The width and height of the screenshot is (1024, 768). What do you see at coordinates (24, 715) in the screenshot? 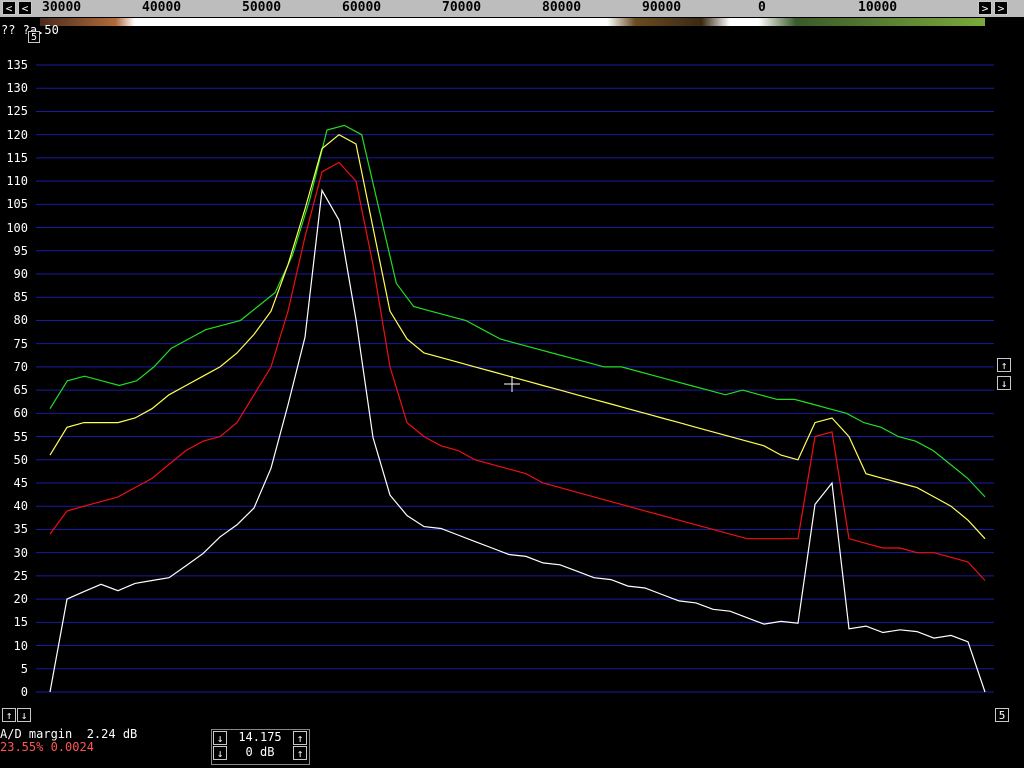
I see `left-down-button: ↓` at bounding box center [24, 715].